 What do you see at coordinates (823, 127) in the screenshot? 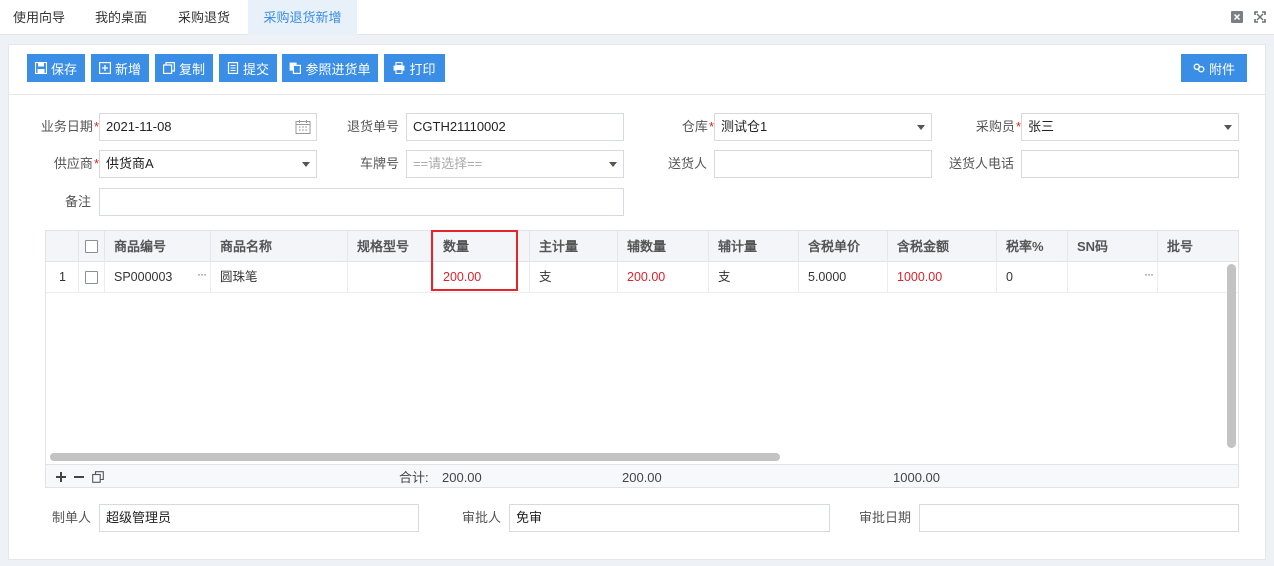
I see `warehouse-select: 测试仓1` at bounding box center [823, 127].